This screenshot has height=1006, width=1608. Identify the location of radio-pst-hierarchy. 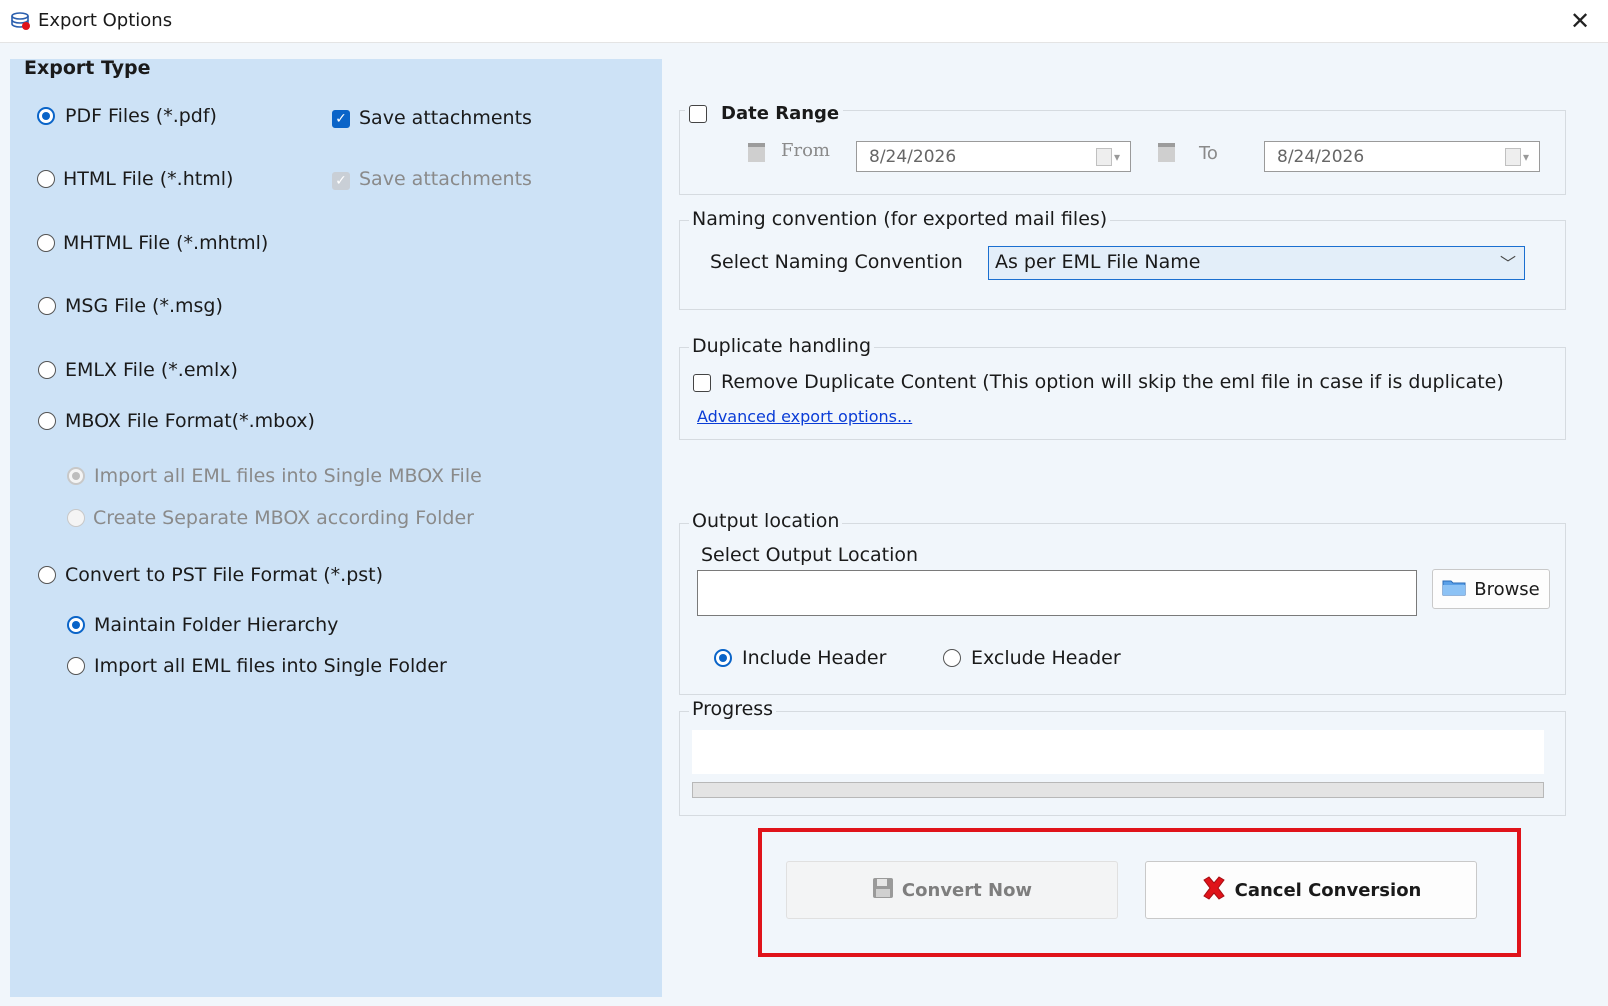
(76, 625).